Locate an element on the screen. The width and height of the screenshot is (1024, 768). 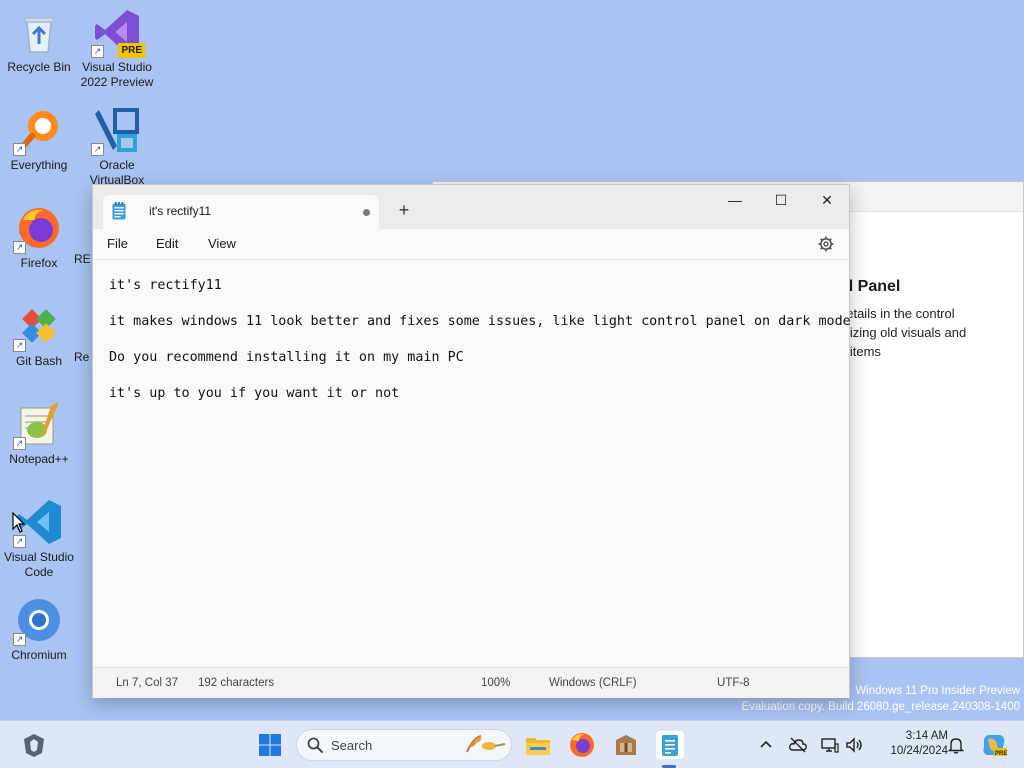
close-button: ✕ is located at coordinates (827, 200).